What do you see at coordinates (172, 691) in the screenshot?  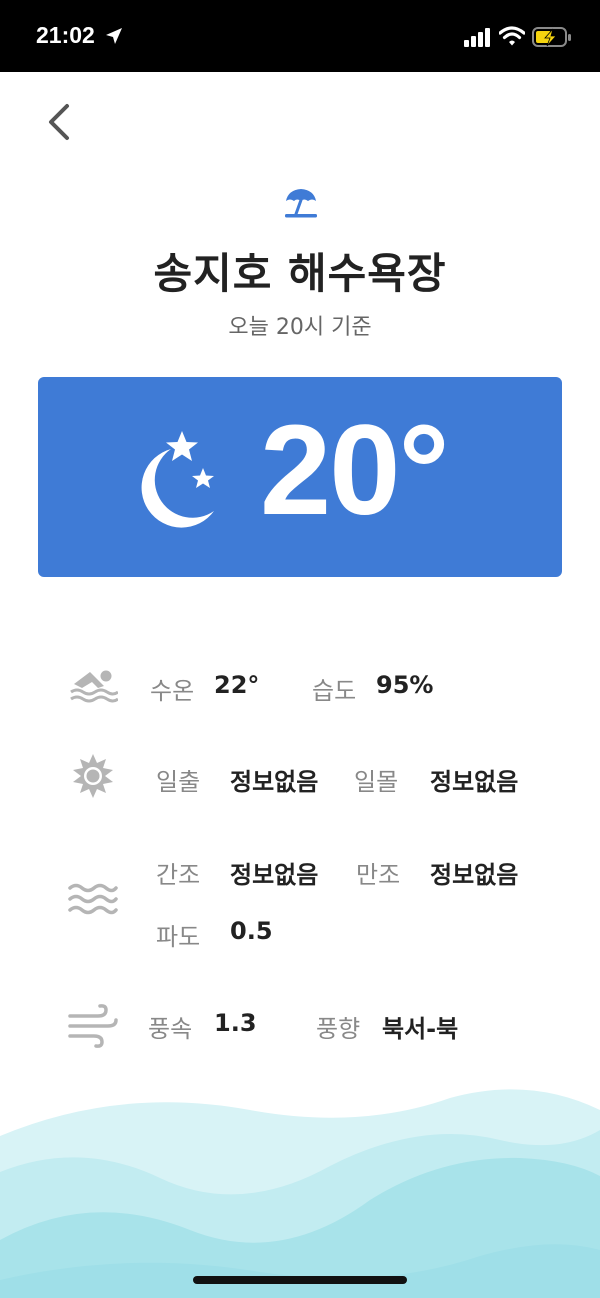 I see `water-temp-label: 수온` at bounding box center [172, 691].